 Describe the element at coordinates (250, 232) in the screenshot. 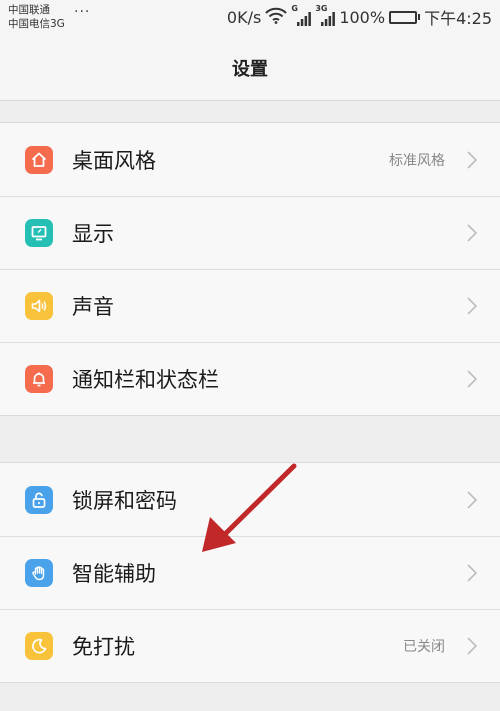

I see `setting-display: 显示` at that location.